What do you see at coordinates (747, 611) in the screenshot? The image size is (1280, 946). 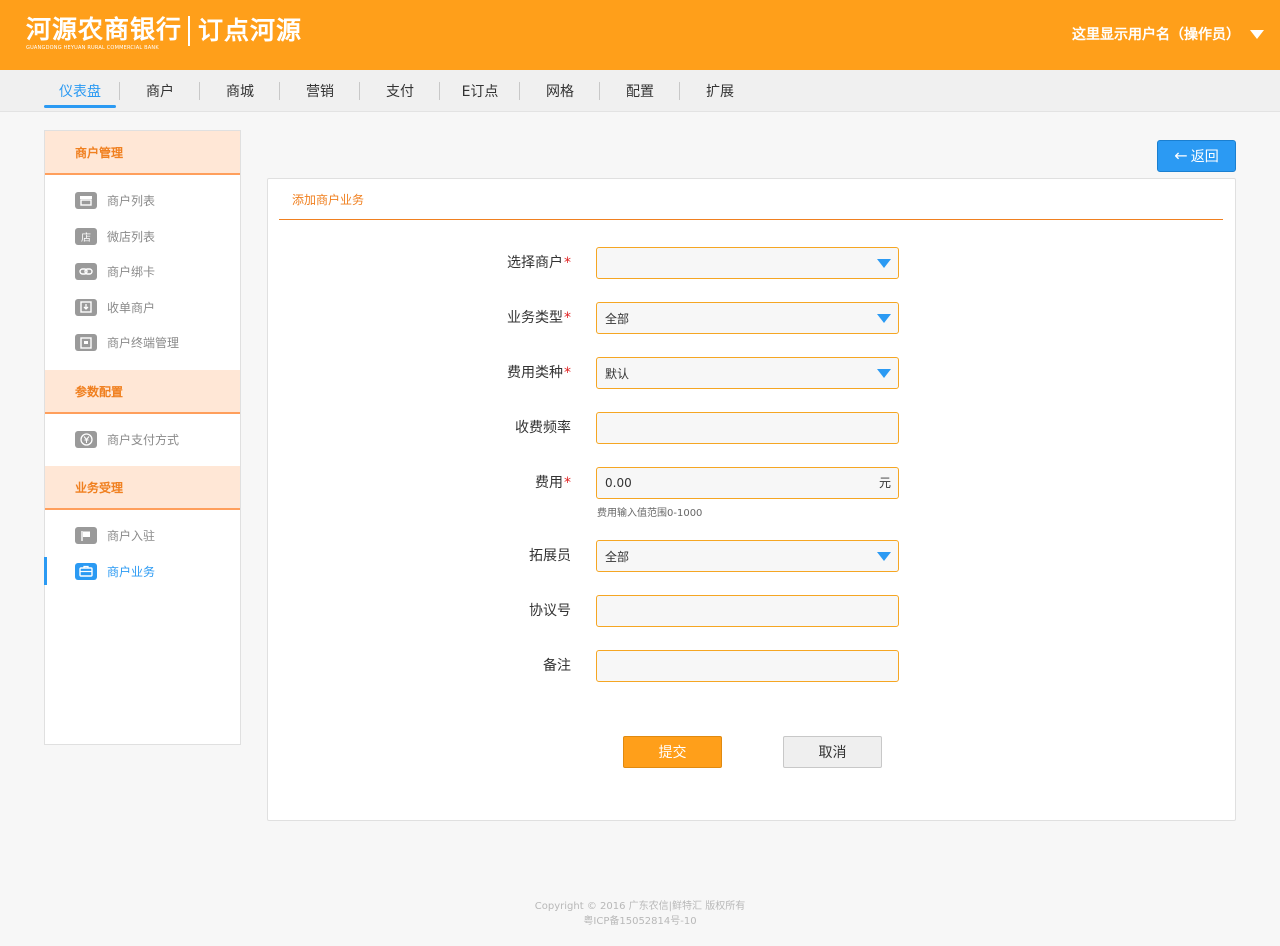 I see `agreement-number-input` at bounding box center [747, 611].